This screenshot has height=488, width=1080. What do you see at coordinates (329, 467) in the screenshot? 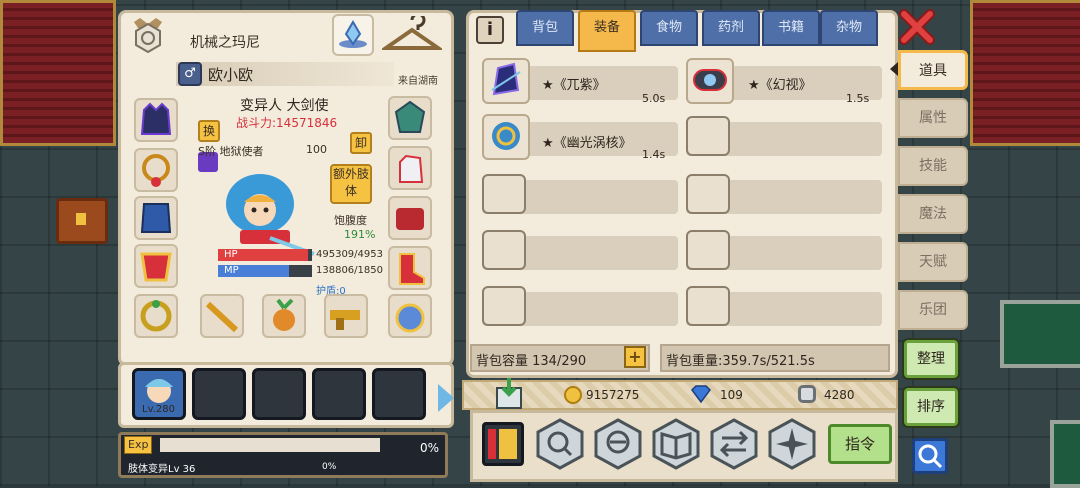
I see `limb-mutation-percent: 0%` at bounding box center [329, 467].